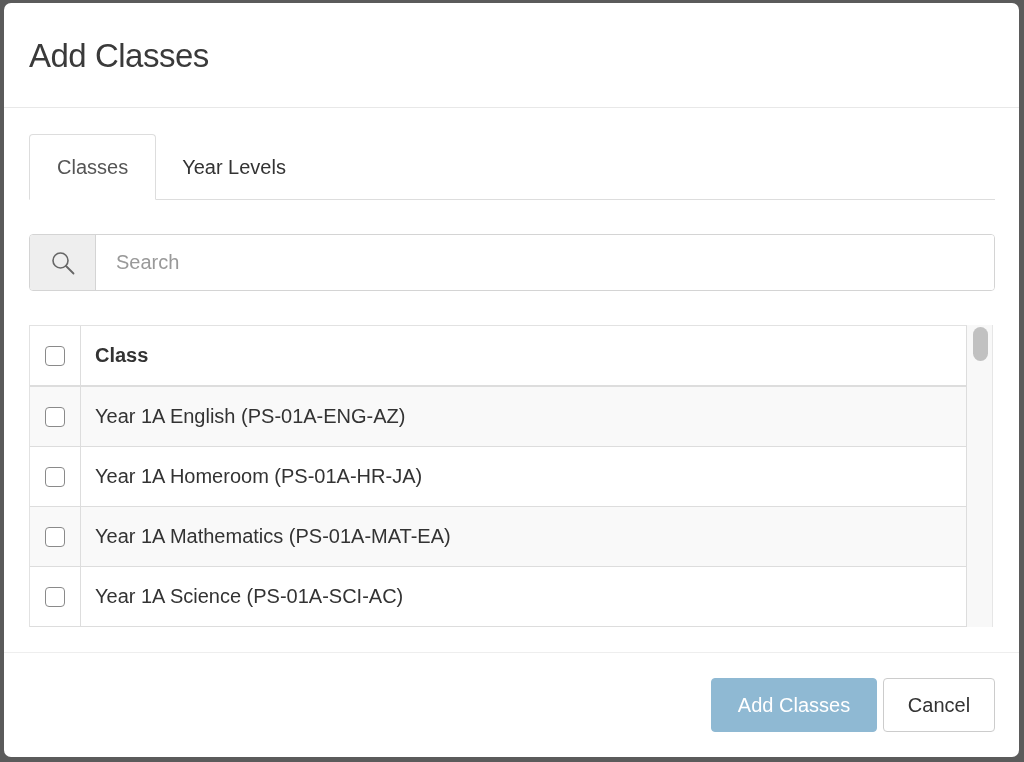 The width and height of the screenshot is (1024, 762). I want to click on column-header: Class, so click(122, 355).